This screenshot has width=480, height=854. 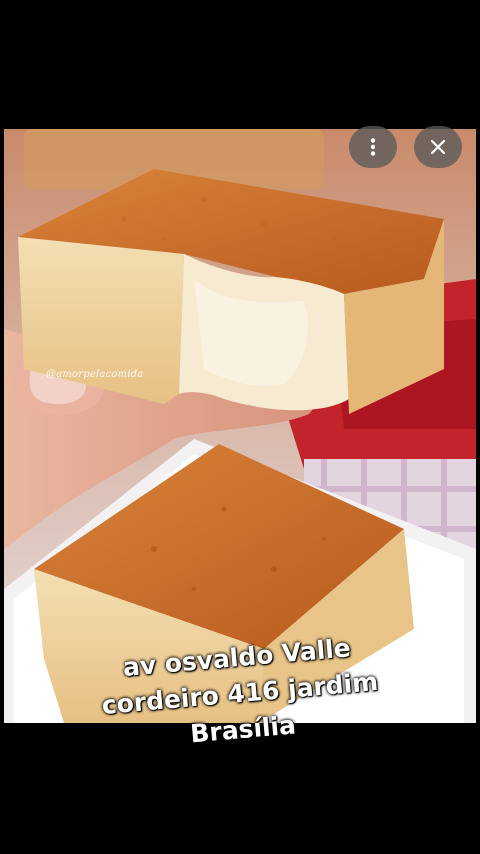 I want to click on more-vert-icon, so click(x=373, y=147).